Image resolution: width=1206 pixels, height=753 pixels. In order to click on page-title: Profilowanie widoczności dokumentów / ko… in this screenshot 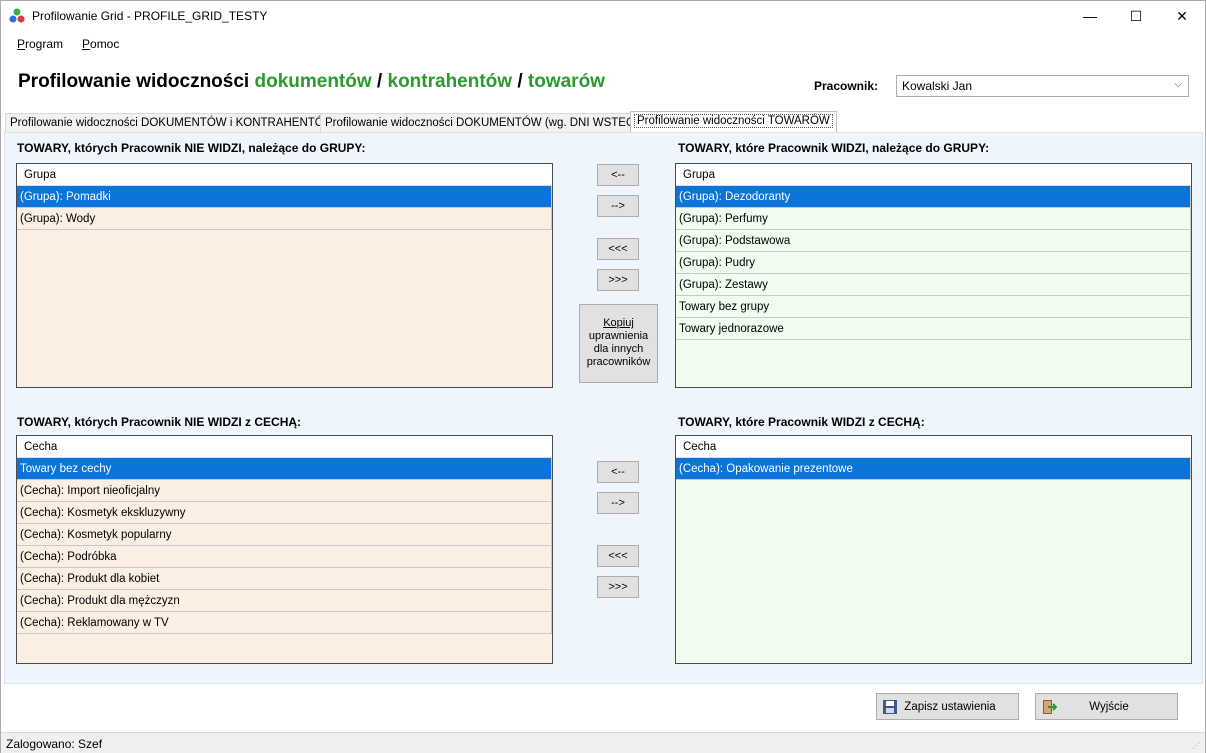, I will do `click(311, 82)`.